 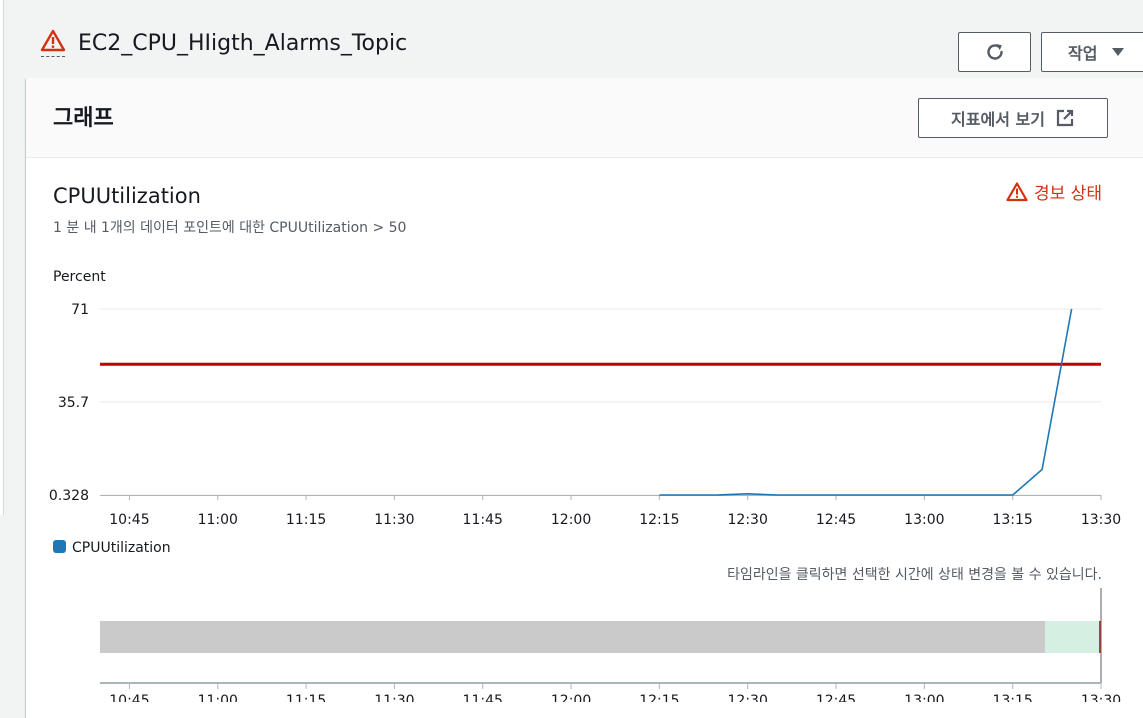 What do you see at coordinates (59, 546) in the screenshot?
I see `legend-swatch` at bounding box center [59, 546].